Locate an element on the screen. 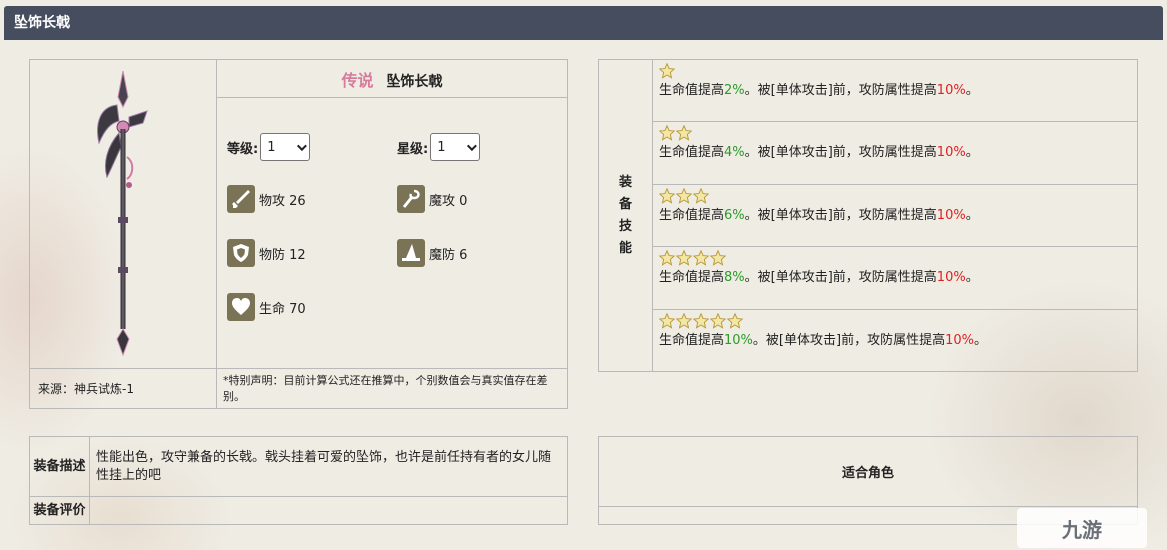 The image size is (1167, 550). evaluation-label: 装备评价 is located at coordinates (59, 510).